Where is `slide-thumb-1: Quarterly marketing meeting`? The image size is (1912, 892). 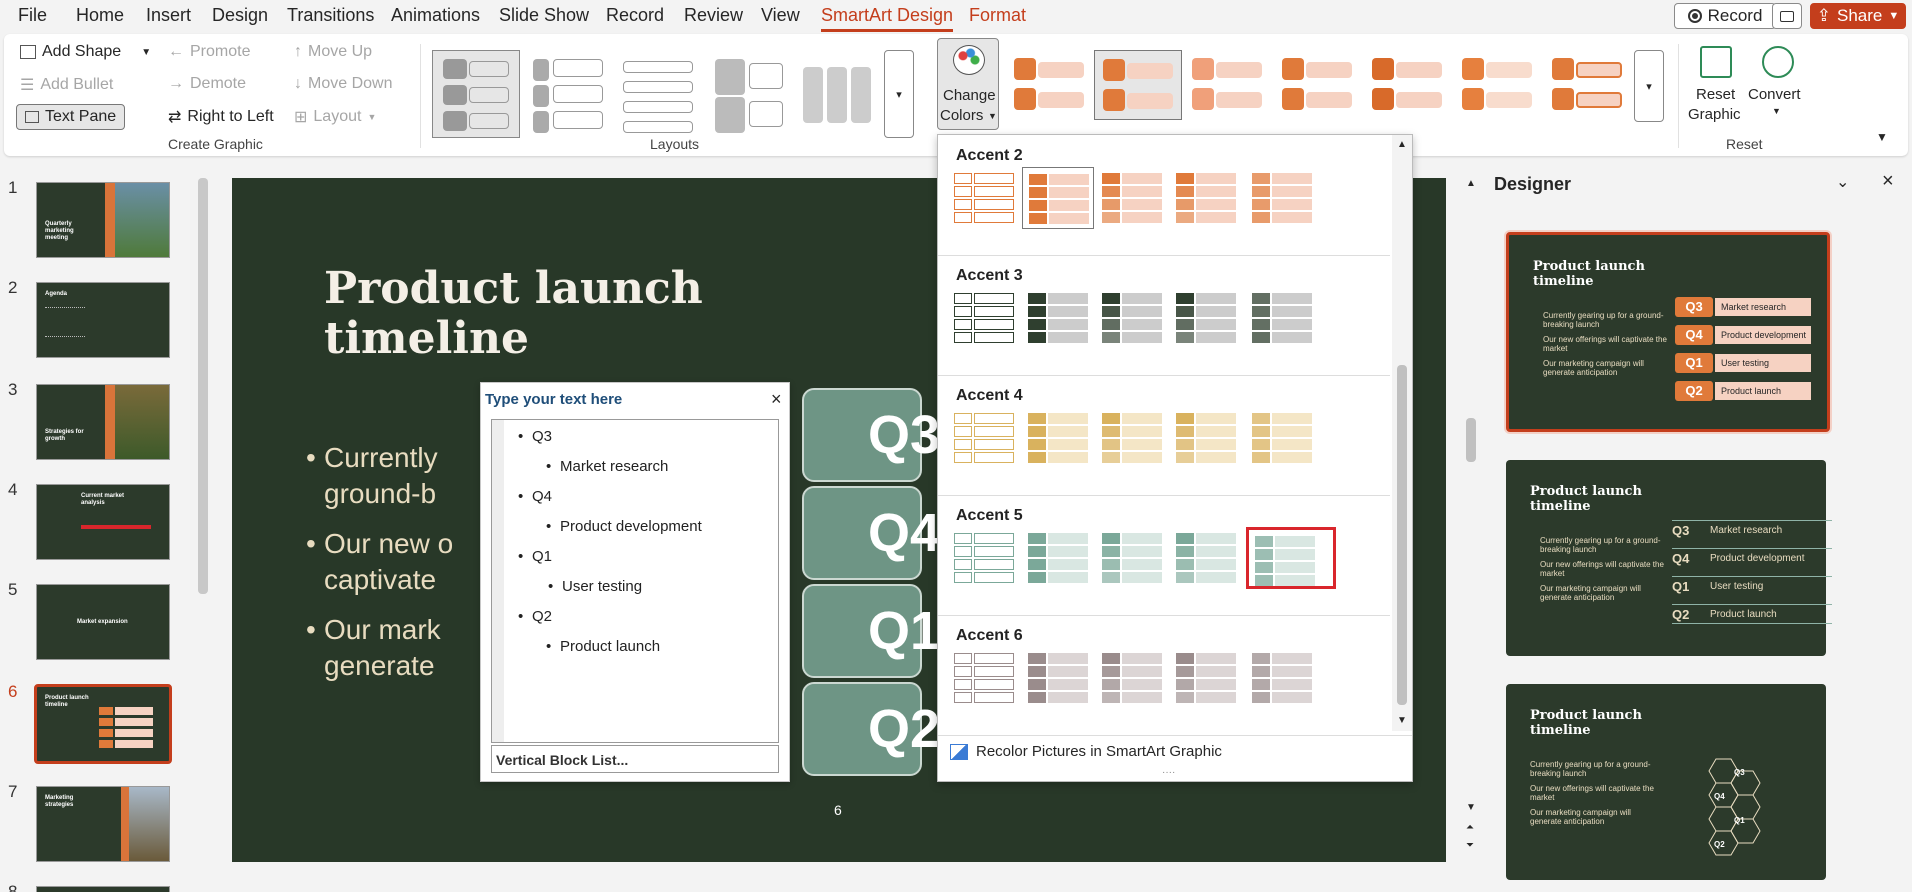
slide-thumb-1: Quarterly marketing meeting is located at coordinates (103, 220).